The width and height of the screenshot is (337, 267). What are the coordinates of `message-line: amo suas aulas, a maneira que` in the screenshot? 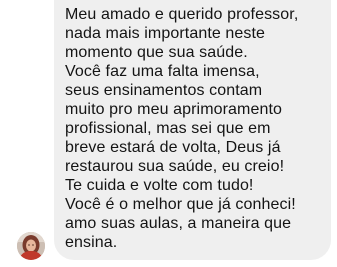 It's located at (178, 223).